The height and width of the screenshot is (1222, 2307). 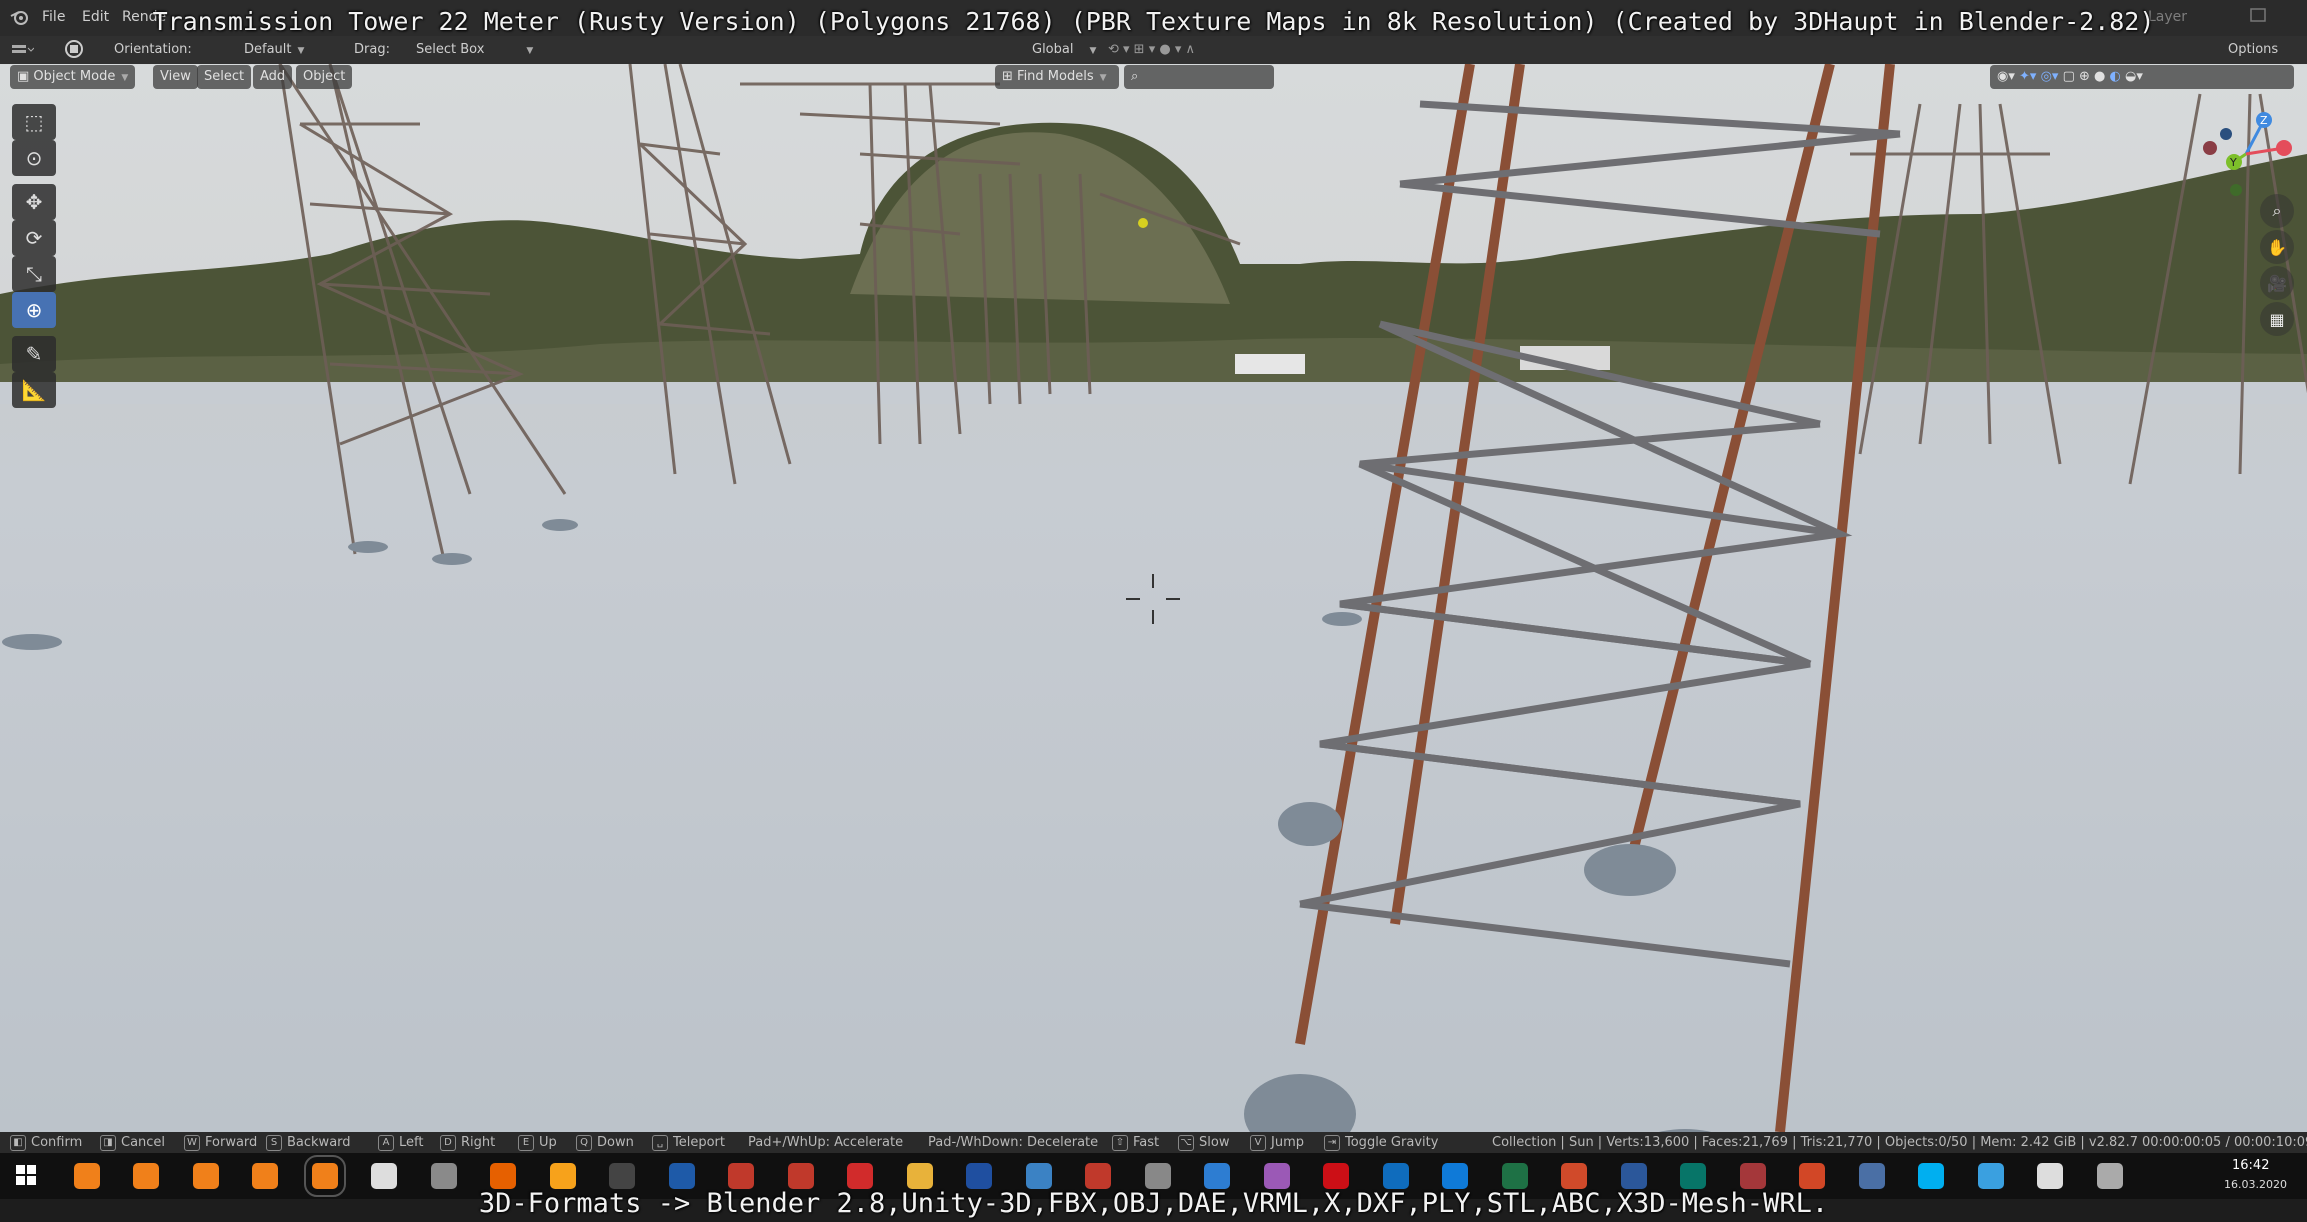 I want to click on hint-toggle-gravity: ⇥ Toggle Gravity, so click(x=1381, y=1142).